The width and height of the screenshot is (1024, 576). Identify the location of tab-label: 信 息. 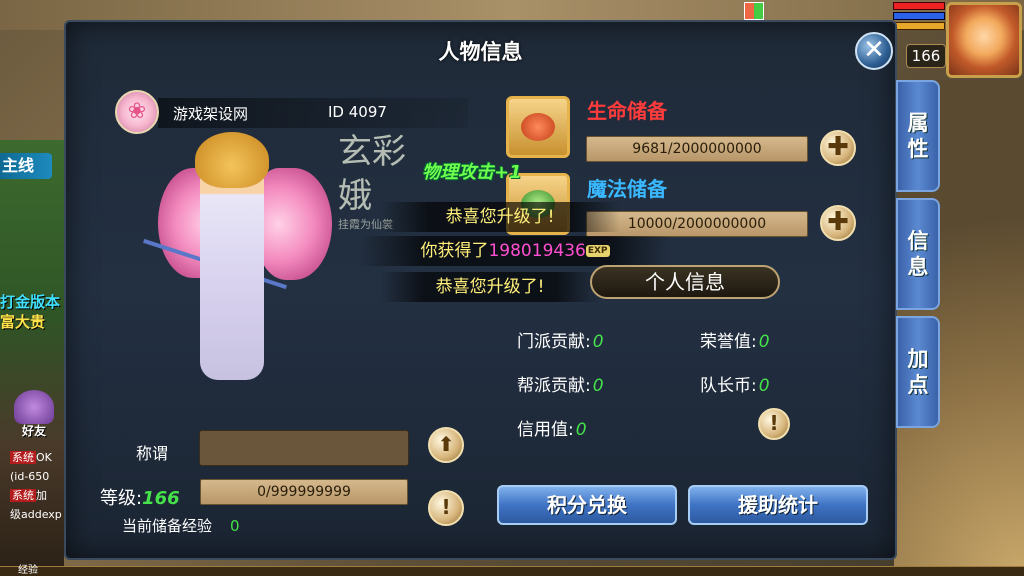
(918, 254).